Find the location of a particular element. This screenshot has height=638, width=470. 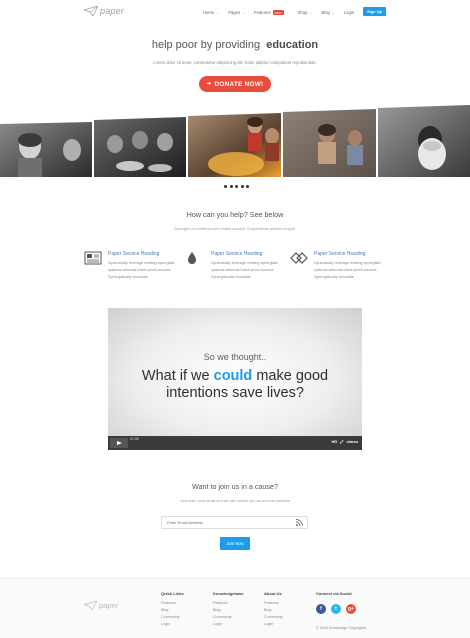

footer-logo-text: paper is located at coordinates (109, 605).